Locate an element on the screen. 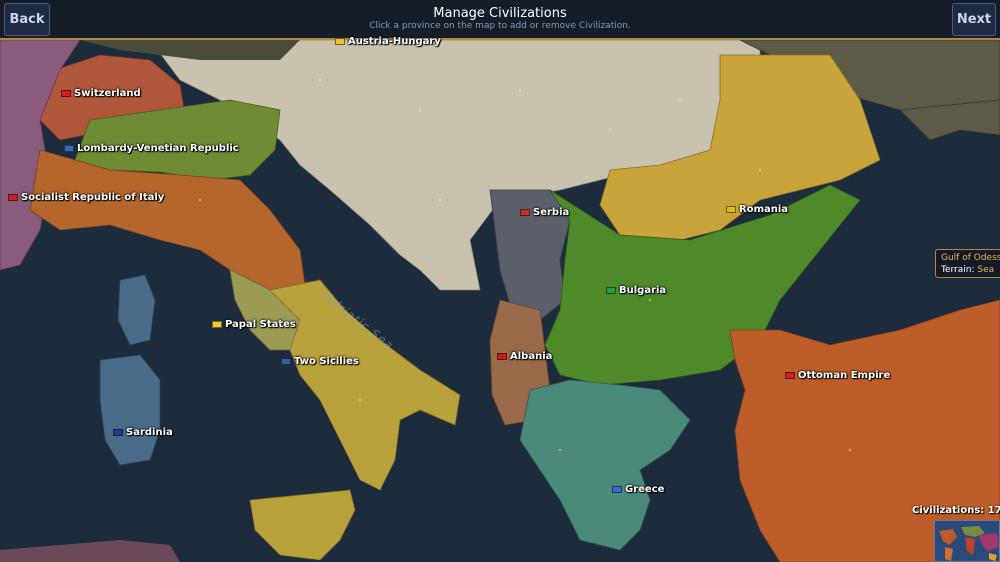  civ-label-bulgaria: Bulgaria is located at coordinates (636, 290).